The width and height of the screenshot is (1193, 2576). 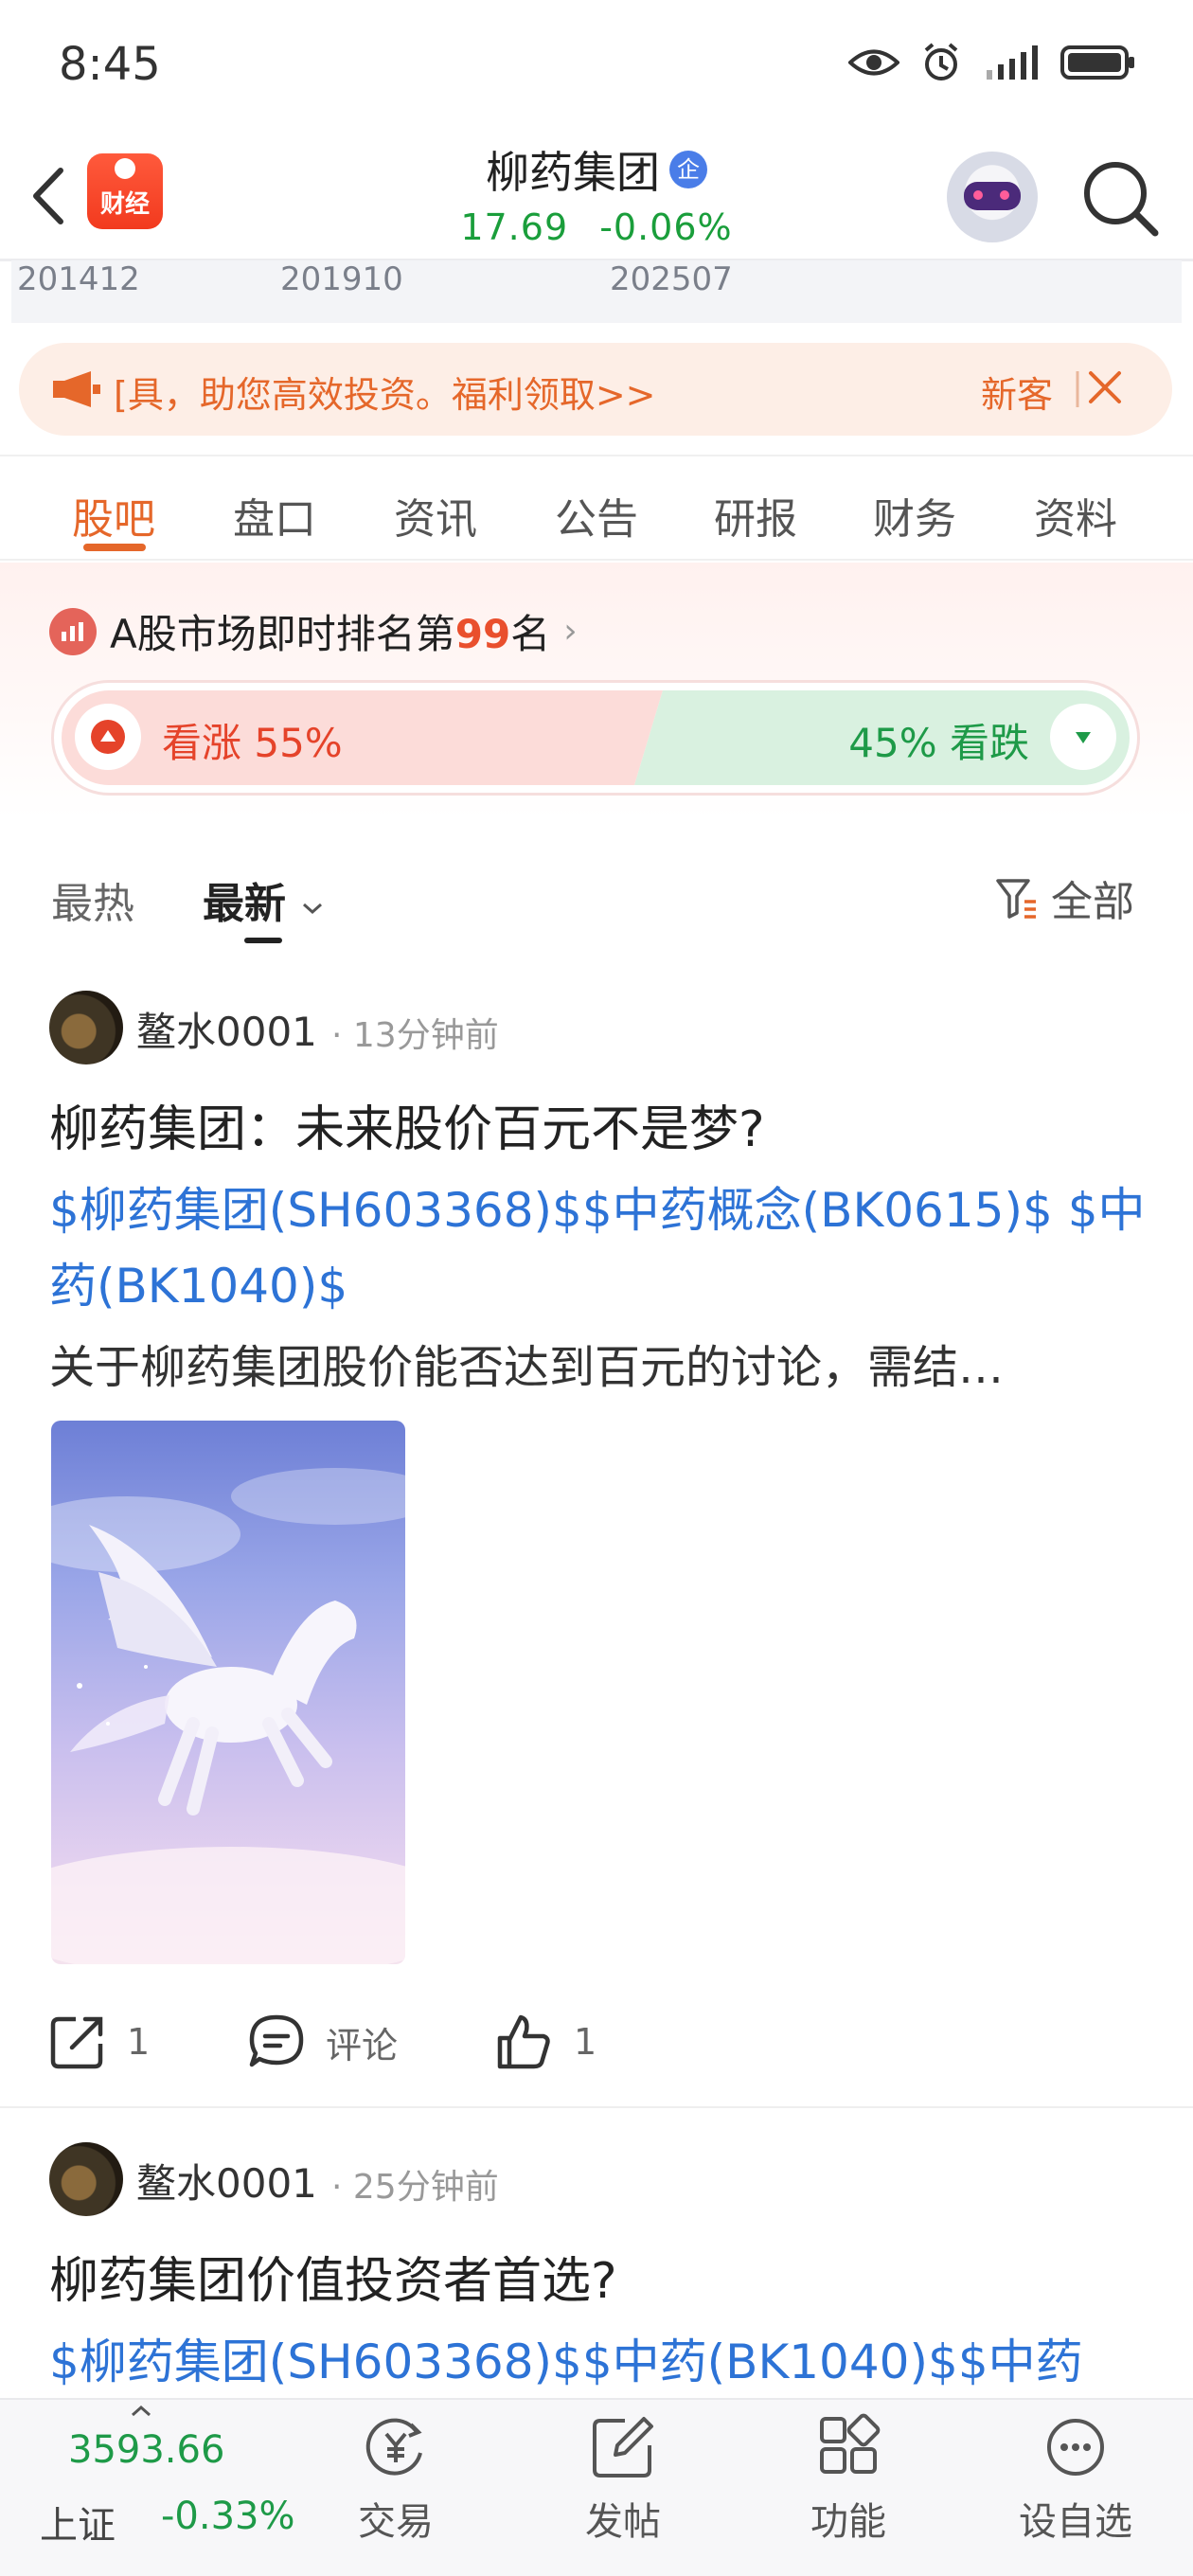 I want to click on sort-latest-label: 最新, so click(x=244, y=904).